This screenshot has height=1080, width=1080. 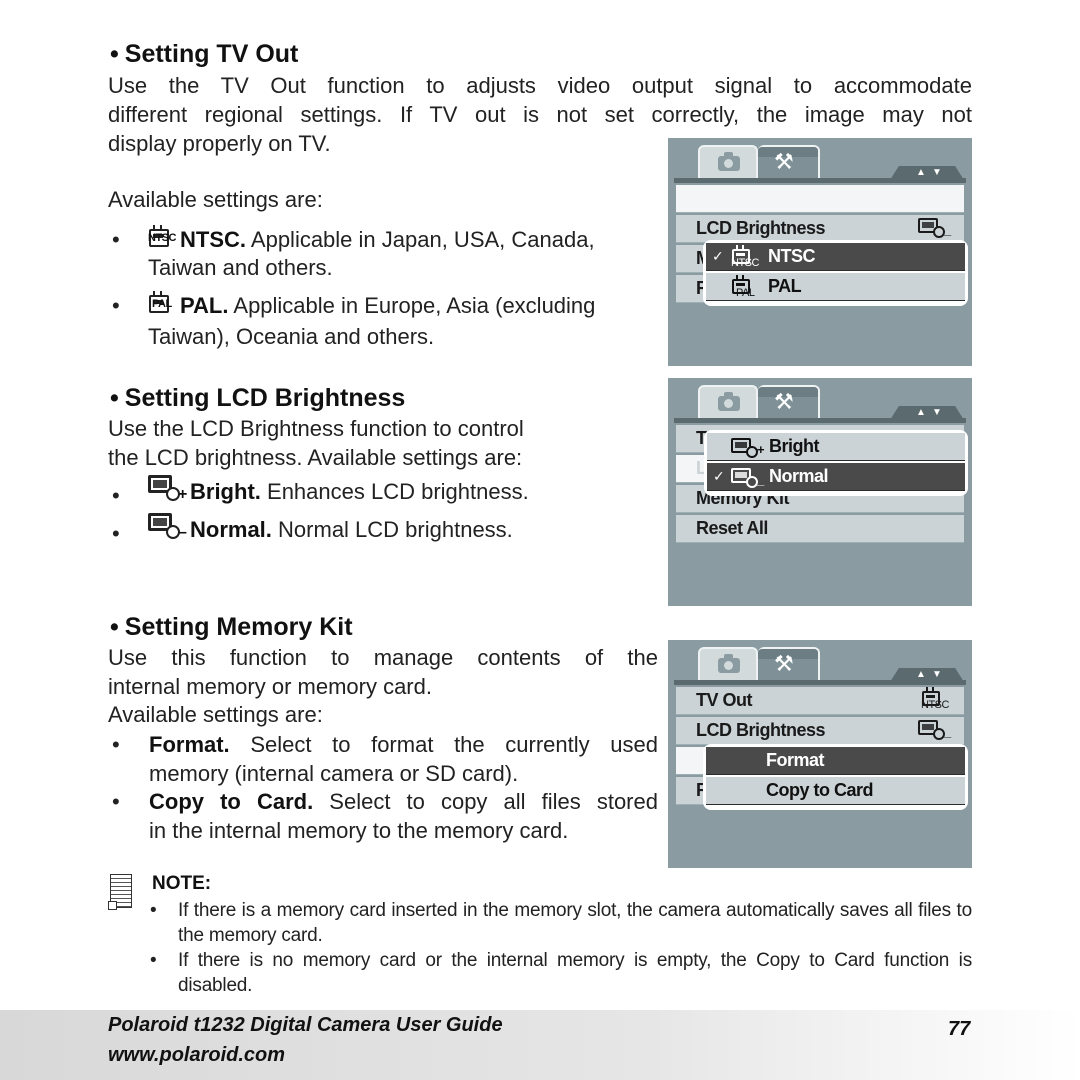 I want to click on option-copy-to-card: Copy to Card, so click(x=835, y=791).